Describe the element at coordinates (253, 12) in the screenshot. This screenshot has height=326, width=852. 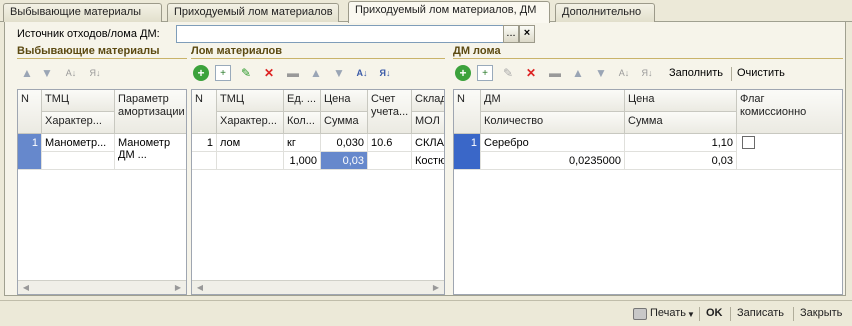
I see `tab-incoming-scrap: Приходуемый лом материалов` at that location.